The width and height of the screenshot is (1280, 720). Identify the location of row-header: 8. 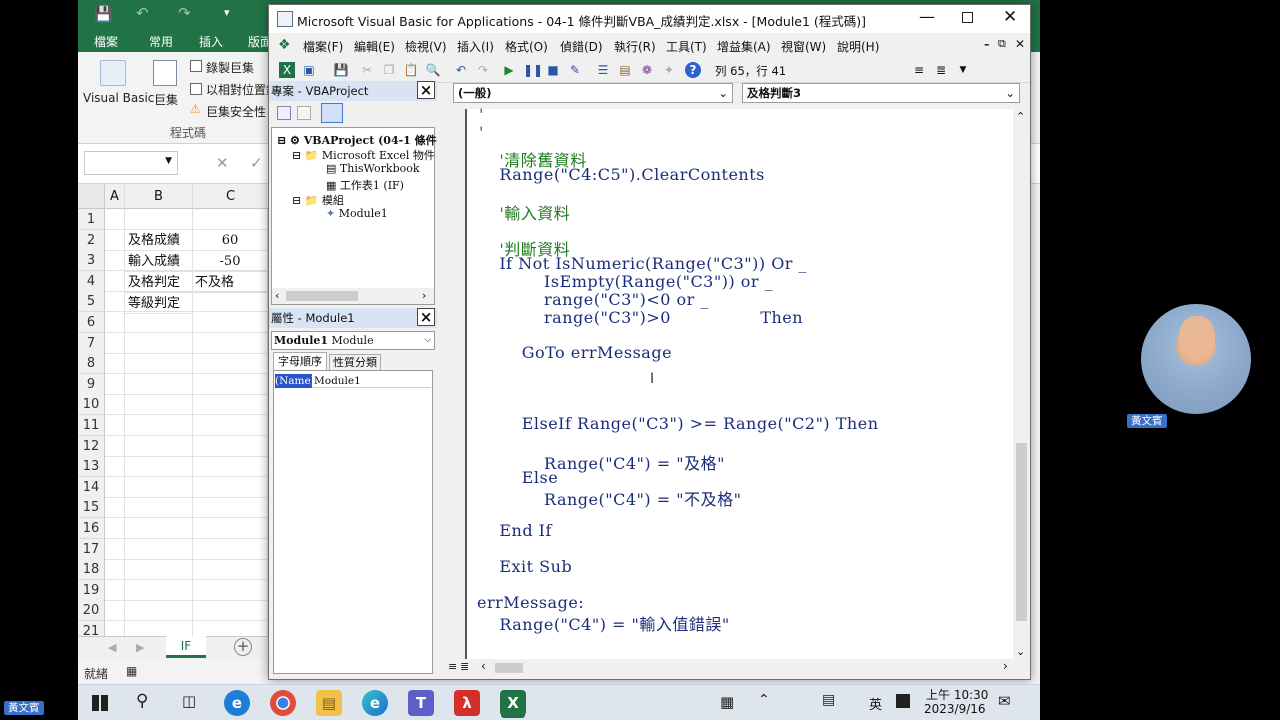
(91, 364).